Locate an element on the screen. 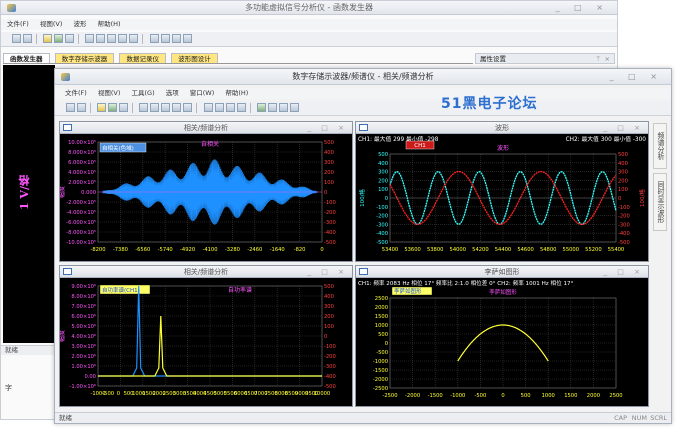 This screenshot has height=430, width=676. y-tick-left: 4.000×10⁵ is located at coordinates (82, 173).